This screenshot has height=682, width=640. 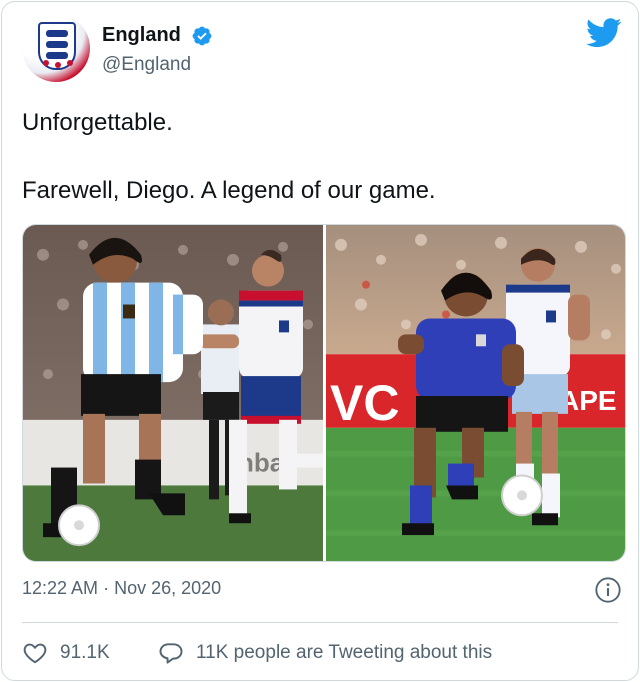 I want to click on author-handle: @England, so click(x=146, y=65).